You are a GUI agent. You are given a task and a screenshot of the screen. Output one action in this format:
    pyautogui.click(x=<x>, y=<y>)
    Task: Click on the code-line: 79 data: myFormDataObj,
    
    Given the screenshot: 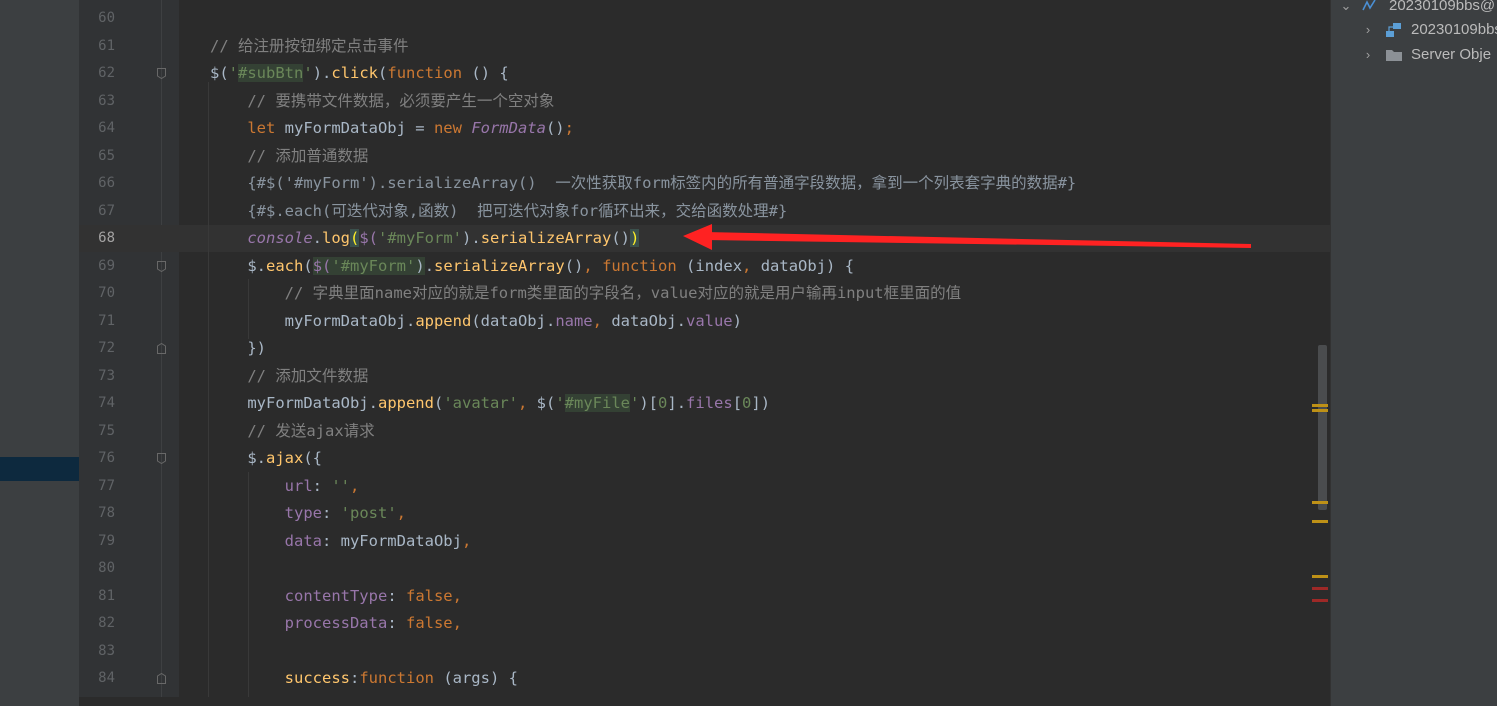 What is the action you would take?
    pyautogui.click(x=704, y=541)
    